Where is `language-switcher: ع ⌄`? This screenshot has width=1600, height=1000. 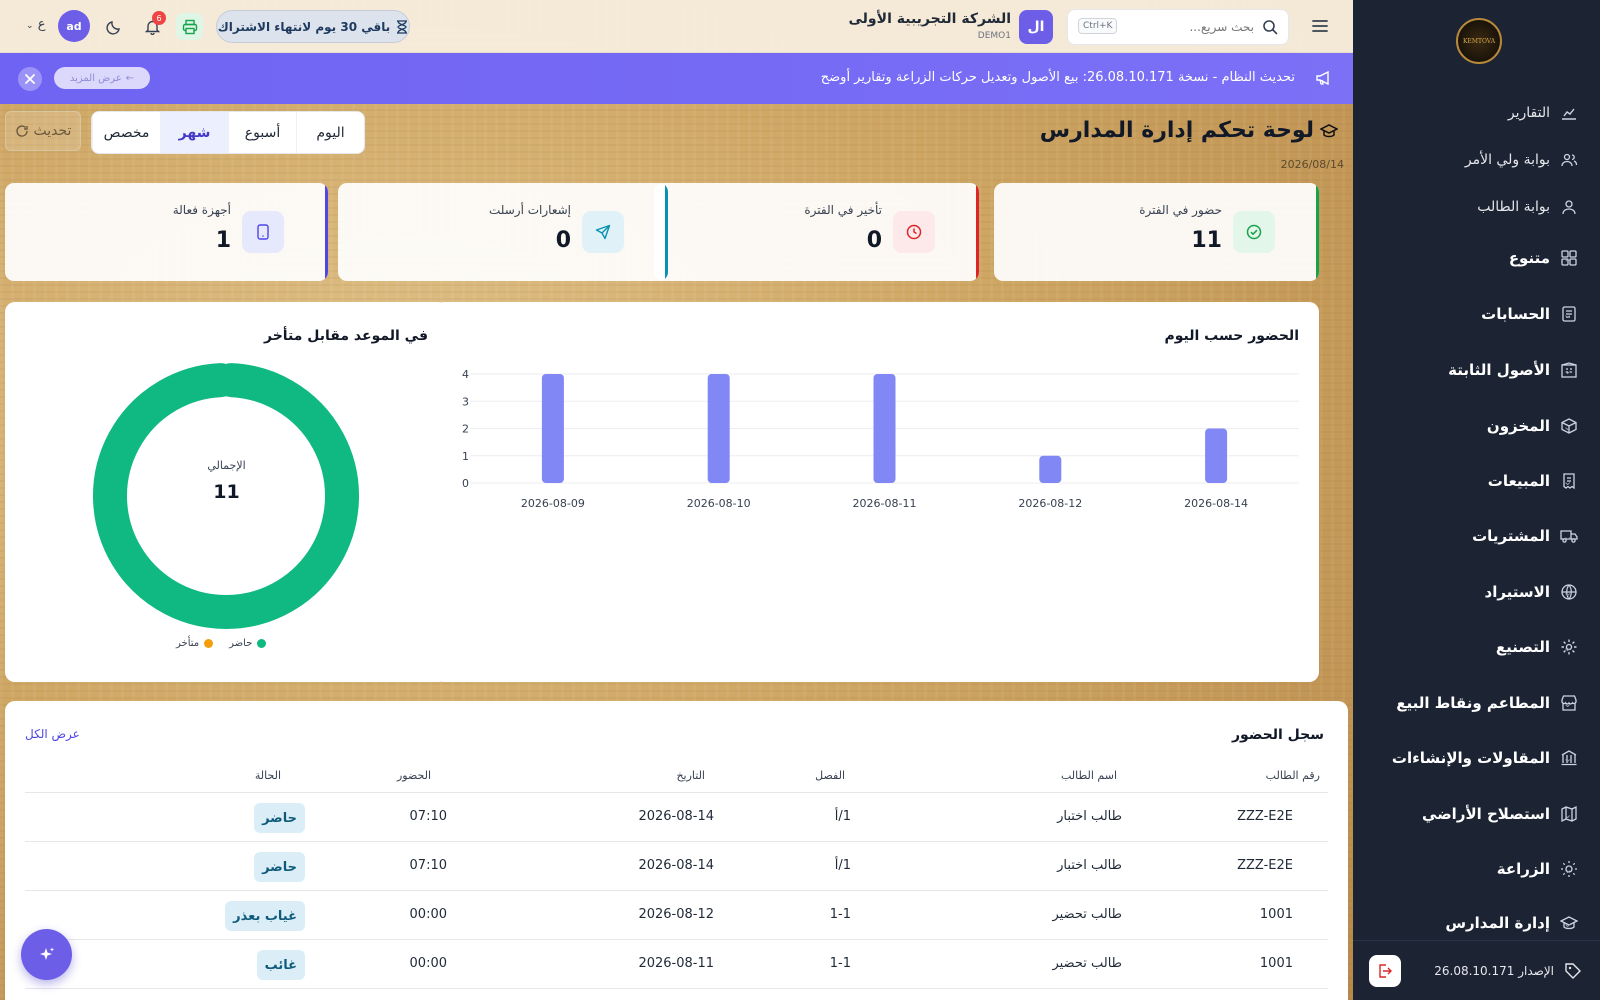
language-switcher: ع ⌄ is located at coordinates (35, 24).